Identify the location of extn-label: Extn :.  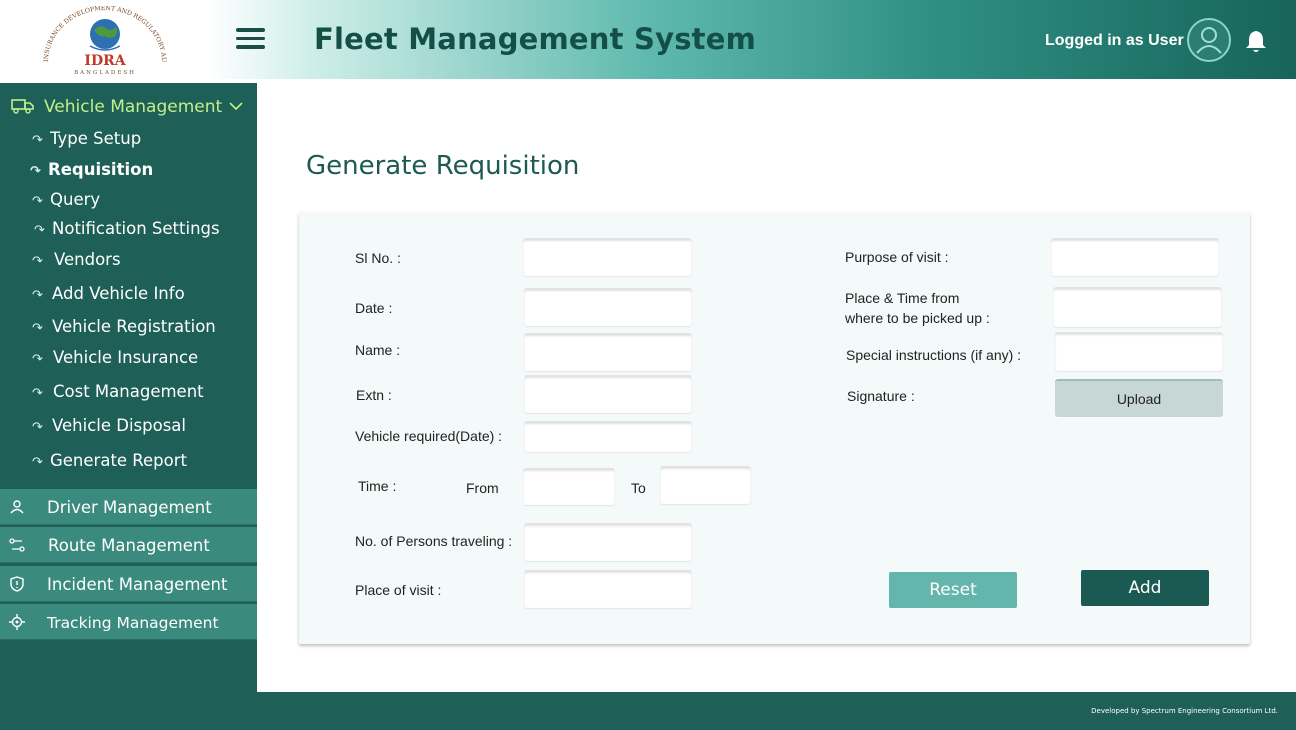
(374, 395).